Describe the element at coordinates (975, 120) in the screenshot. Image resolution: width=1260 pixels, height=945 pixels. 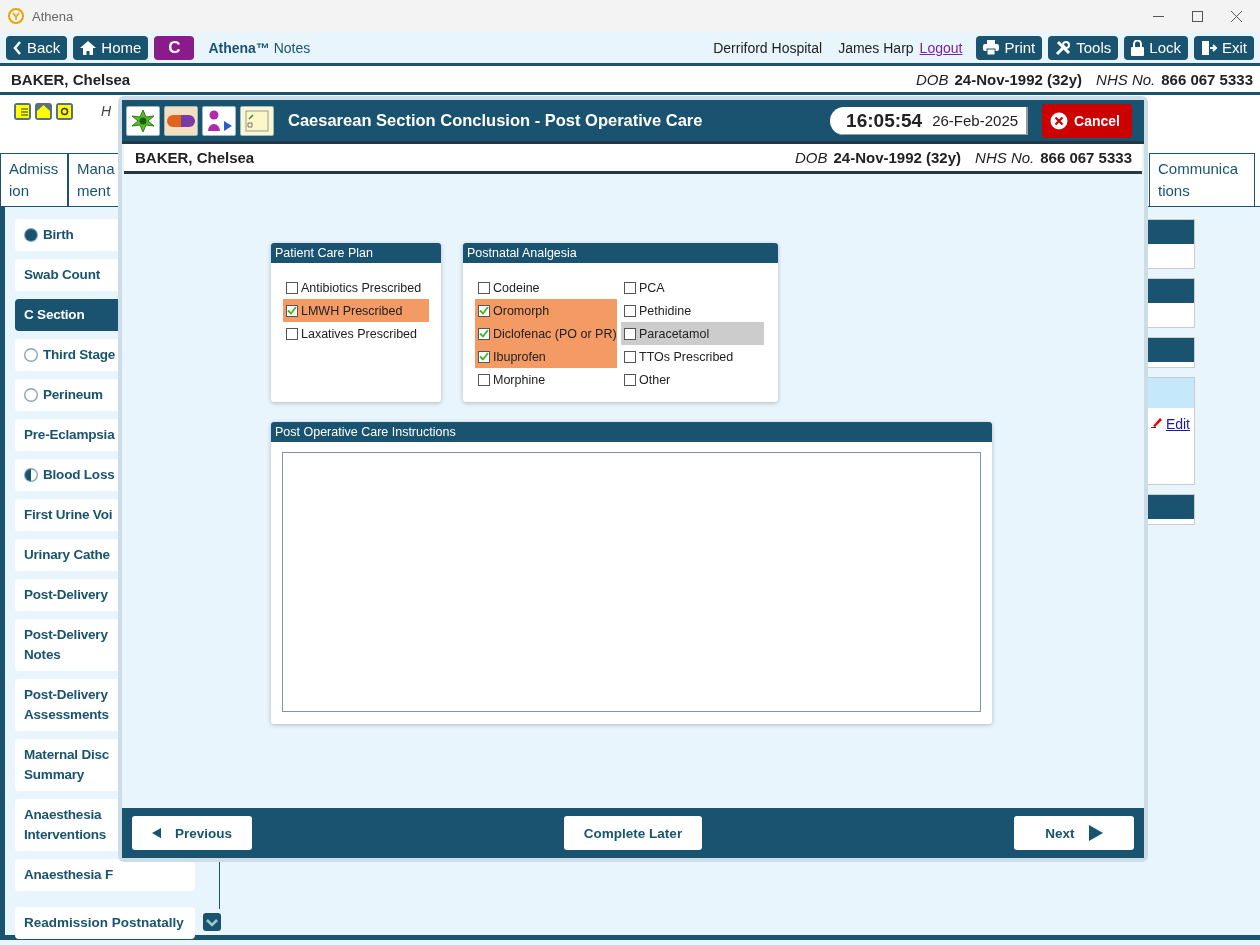
I see `date-text: 26-Feb-2025` at that location.